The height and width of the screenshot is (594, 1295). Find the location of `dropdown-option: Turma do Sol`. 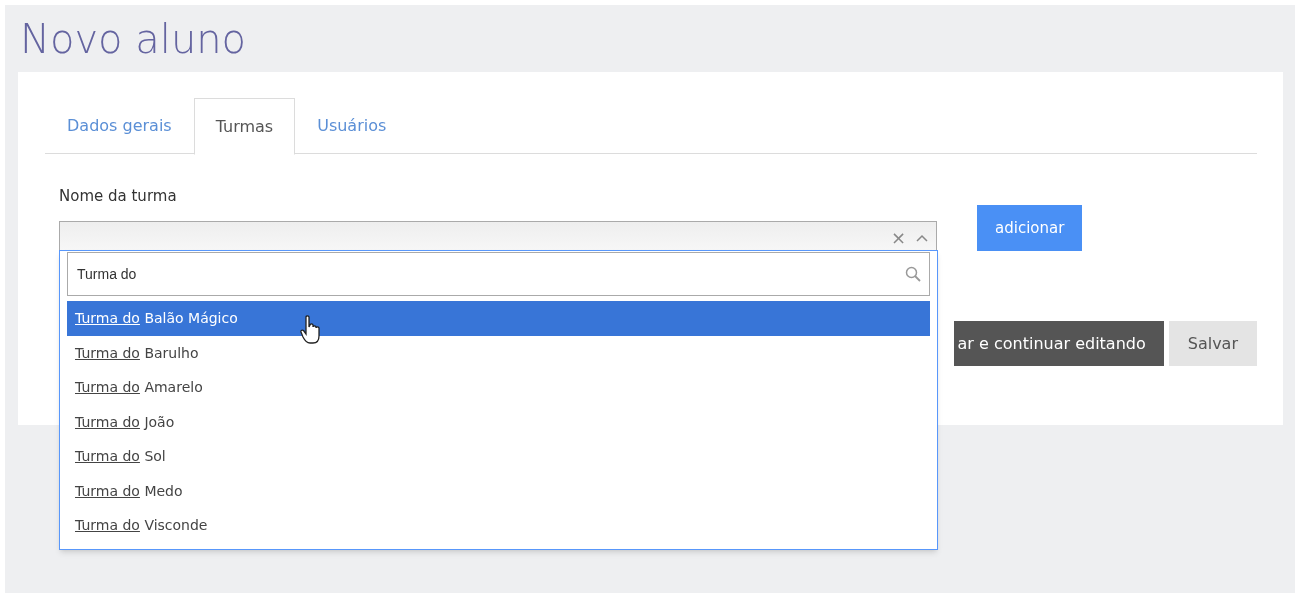

dropdown-option: Turma do Sol is located at coordinates (498, 456).